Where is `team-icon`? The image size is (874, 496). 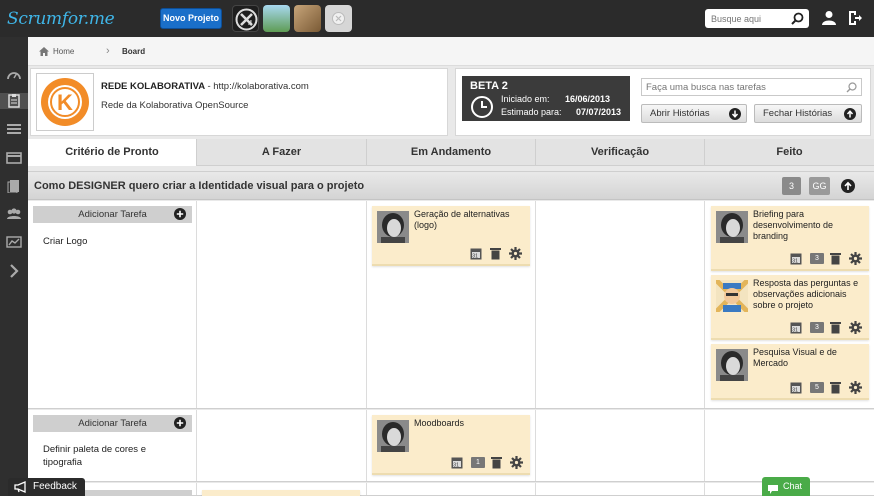 team-icon is located at coordinates (14, 214).